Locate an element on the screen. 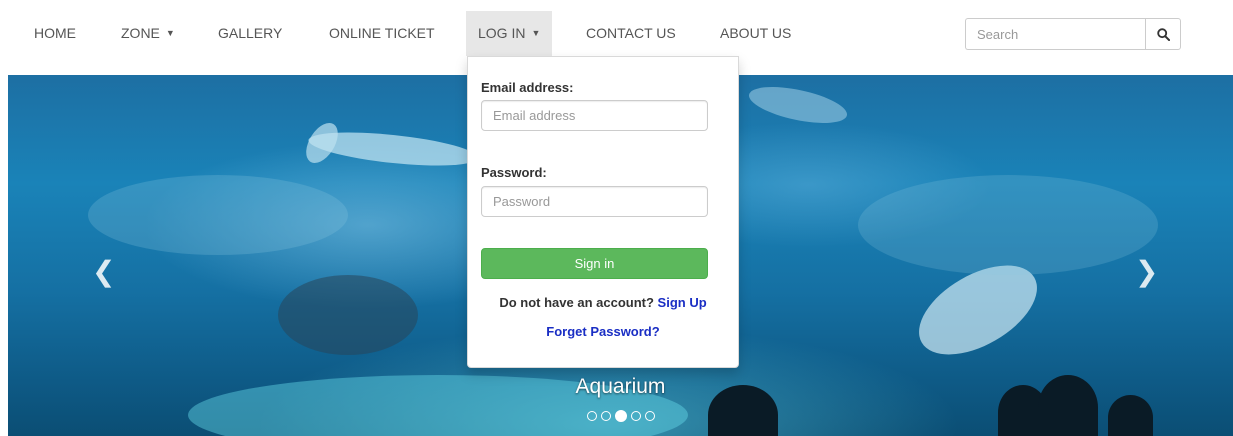  sign-up-link: Sign Up is located at coordinates (682, 302).